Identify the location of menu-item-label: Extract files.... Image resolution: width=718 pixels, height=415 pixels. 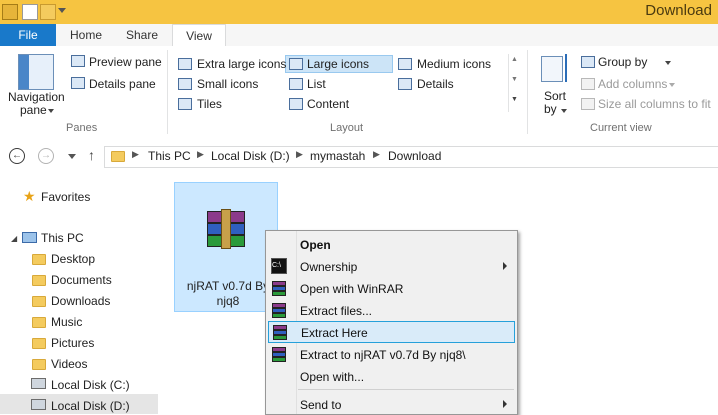
(336, 311).